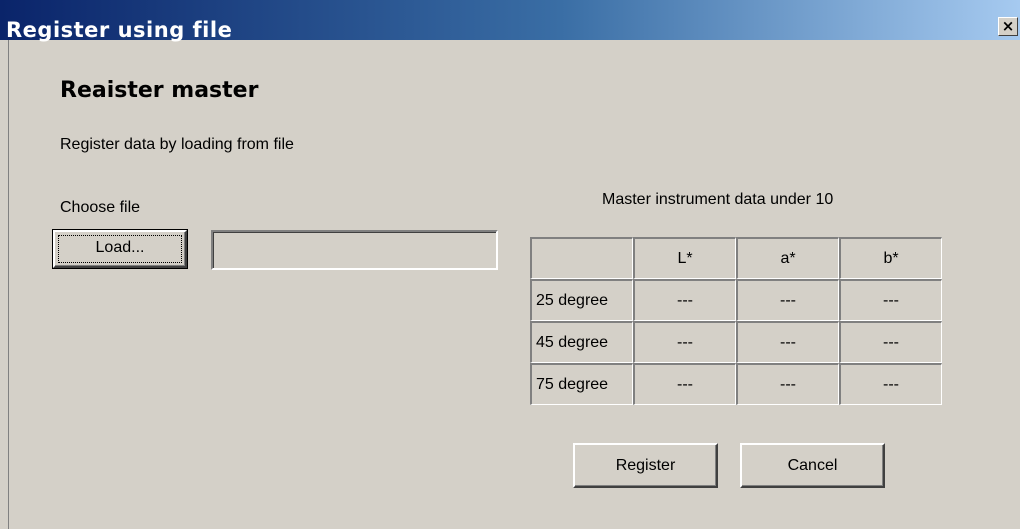 Image resolution: width=1020 pixels, height=529 pixels. What do you see at coordinates (119, 30) in the screenshot?
I see `window-title: Register using file` at bounding box center [119, 30].